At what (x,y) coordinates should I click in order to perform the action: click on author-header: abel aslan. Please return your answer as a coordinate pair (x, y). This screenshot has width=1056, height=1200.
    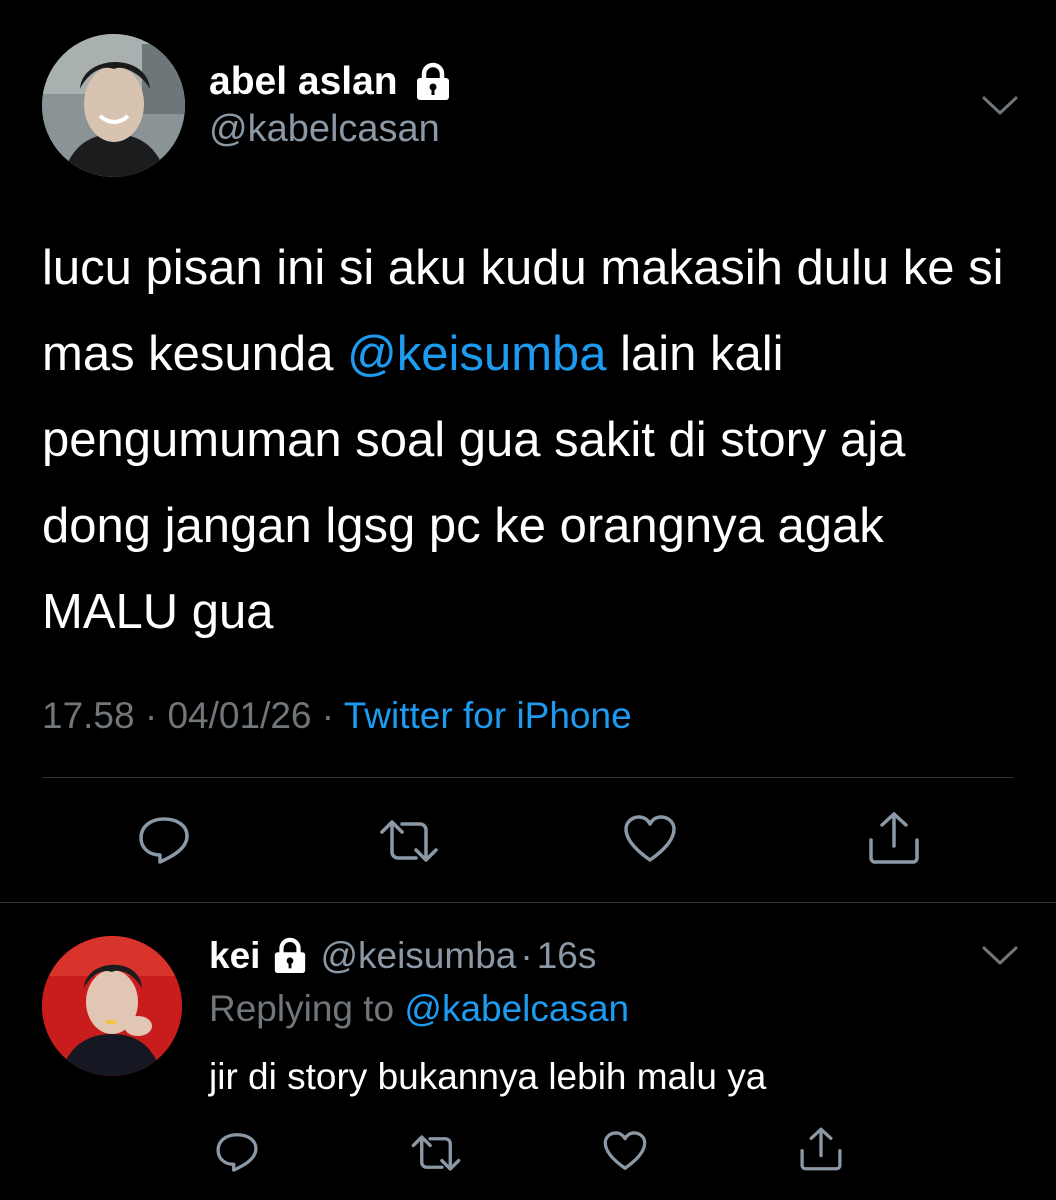
    Looking at the image, I should click on (330, 82).